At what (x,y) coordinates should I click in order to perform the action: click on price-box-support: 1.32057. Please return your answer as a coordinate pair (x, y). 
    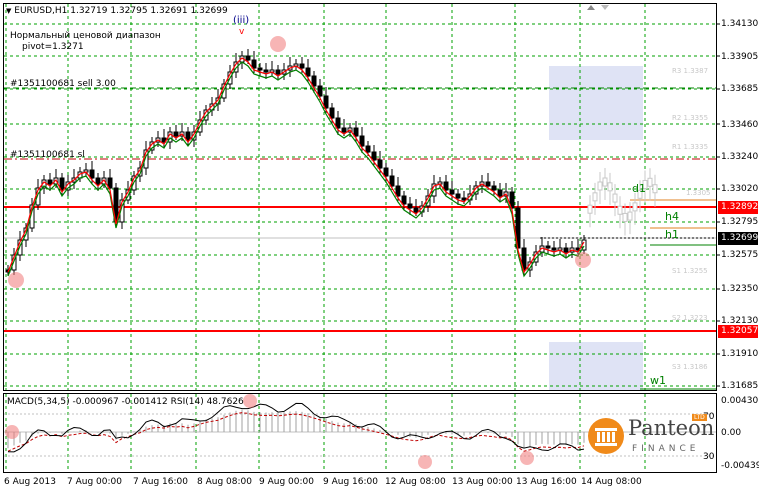
    Looking at the image, I should click on (738, 331).